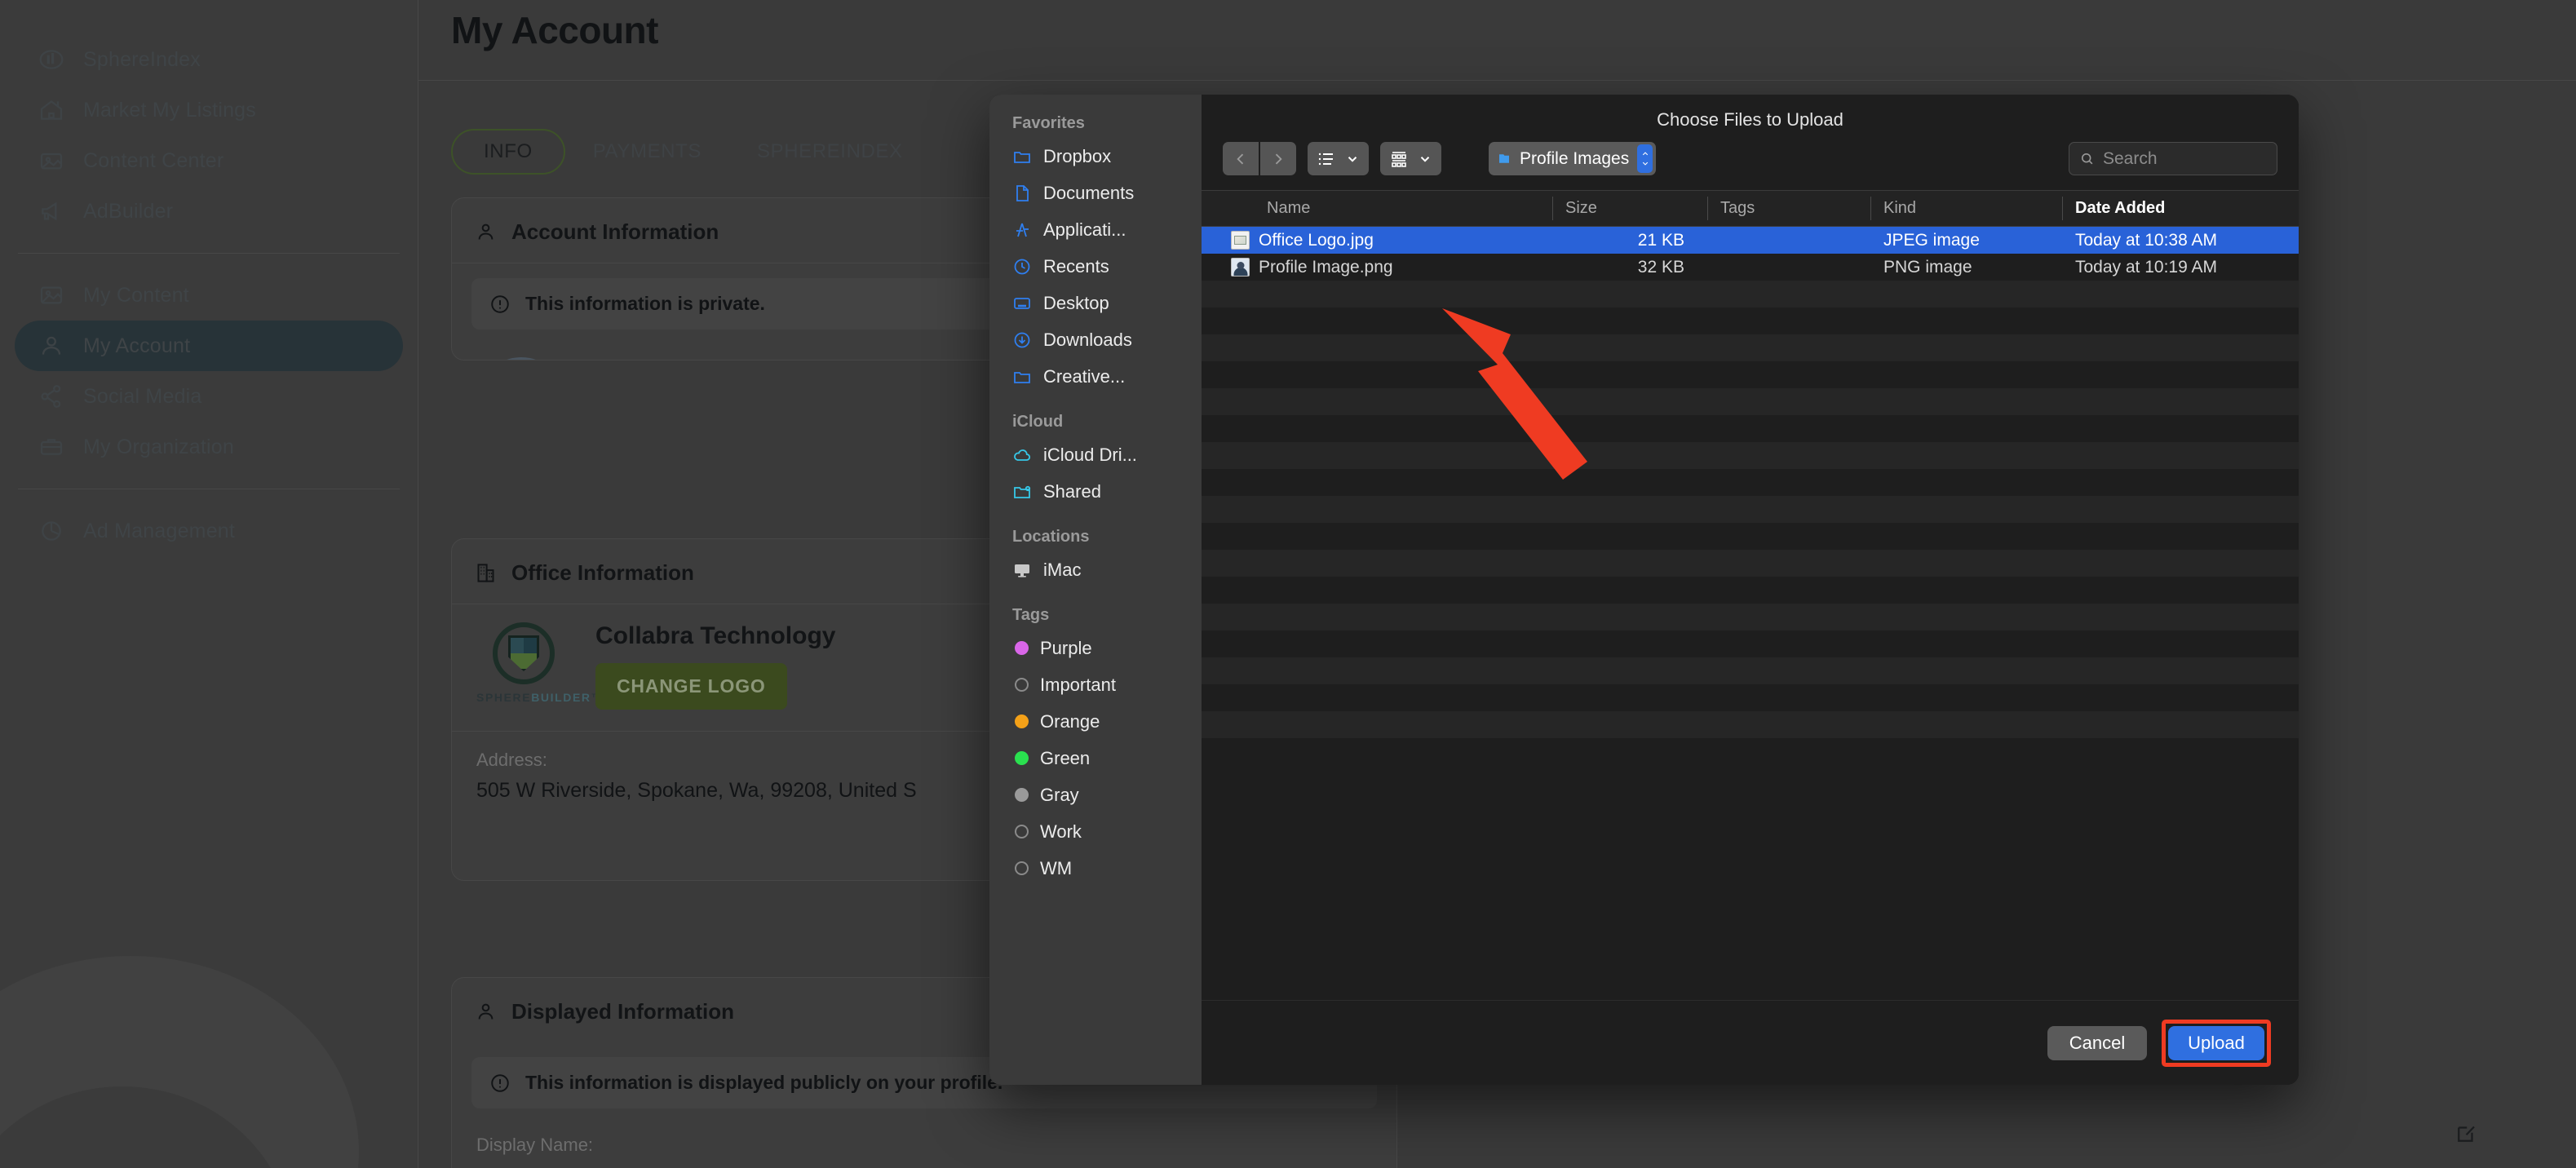 This screenshot has height=1168, width=2576. What do you see at coordinates (1095, 193) in the screenshot?
I see `sidebar-item-documents: Documents` at bounding box center [1095, 193].